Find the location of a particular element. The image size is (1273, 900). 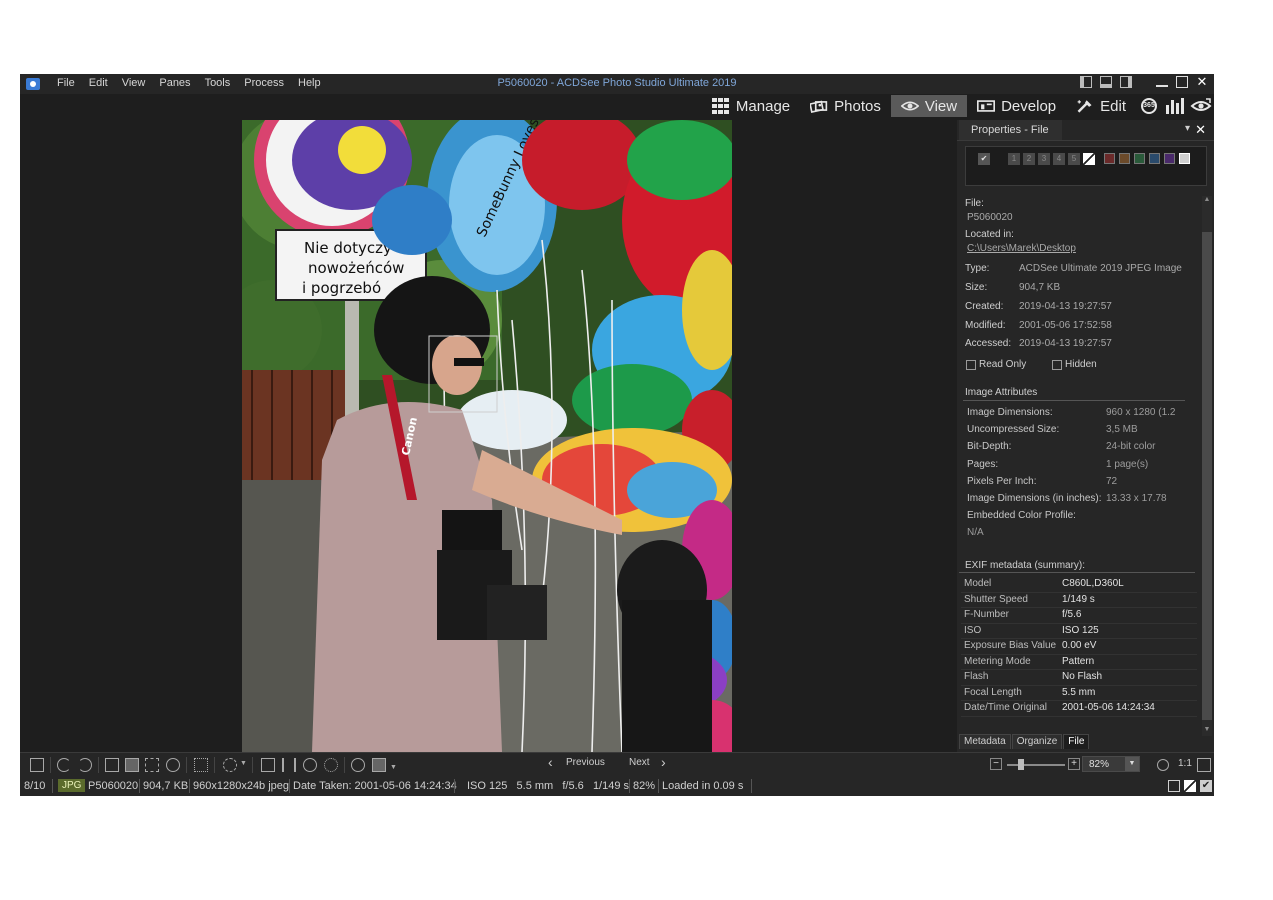

maximize-button is located at coordinates (1182, 82).